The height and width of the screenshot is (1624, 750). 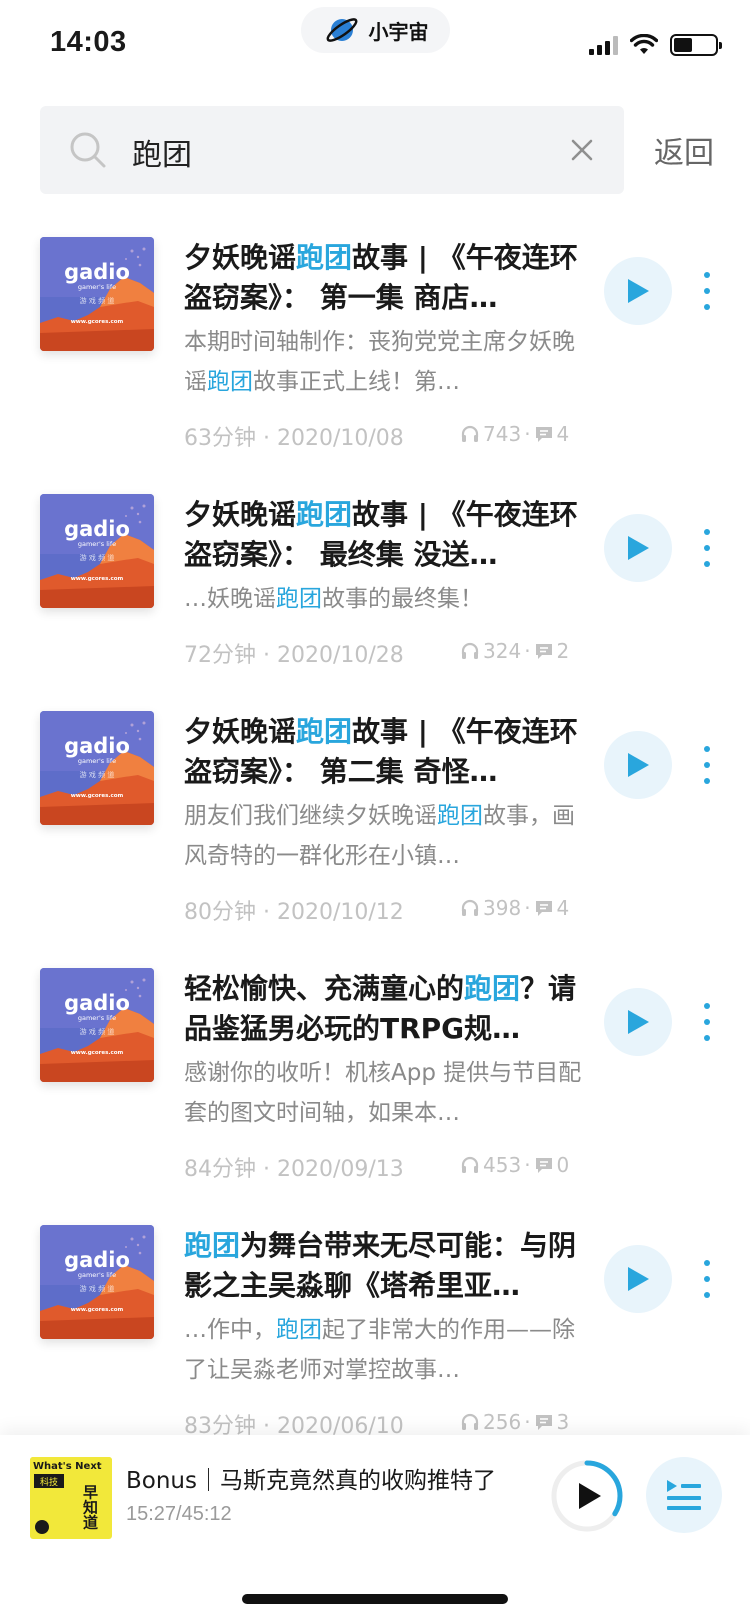 I want to click on app-brand-name: 小宇宙, so click(x=398, y=31).